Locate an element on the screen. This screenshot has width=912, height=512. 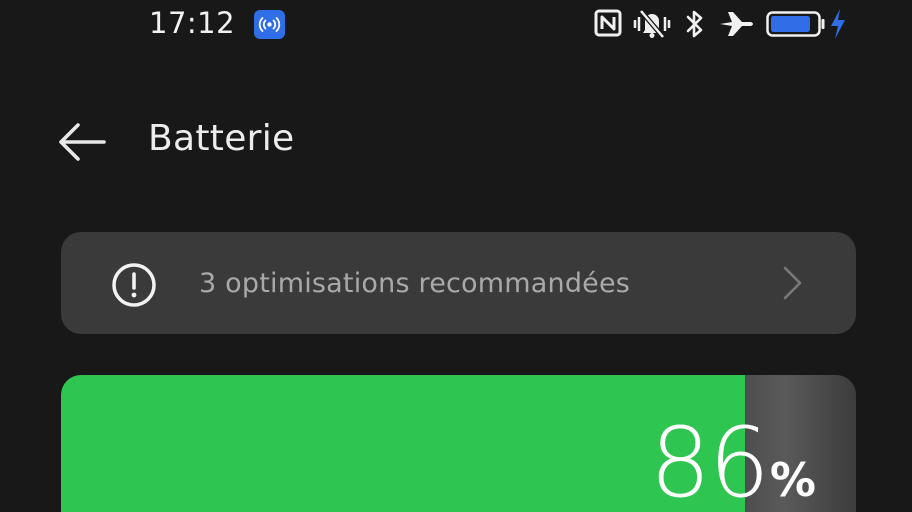
vibrate-off-icon is located at coordinates (652, 24).